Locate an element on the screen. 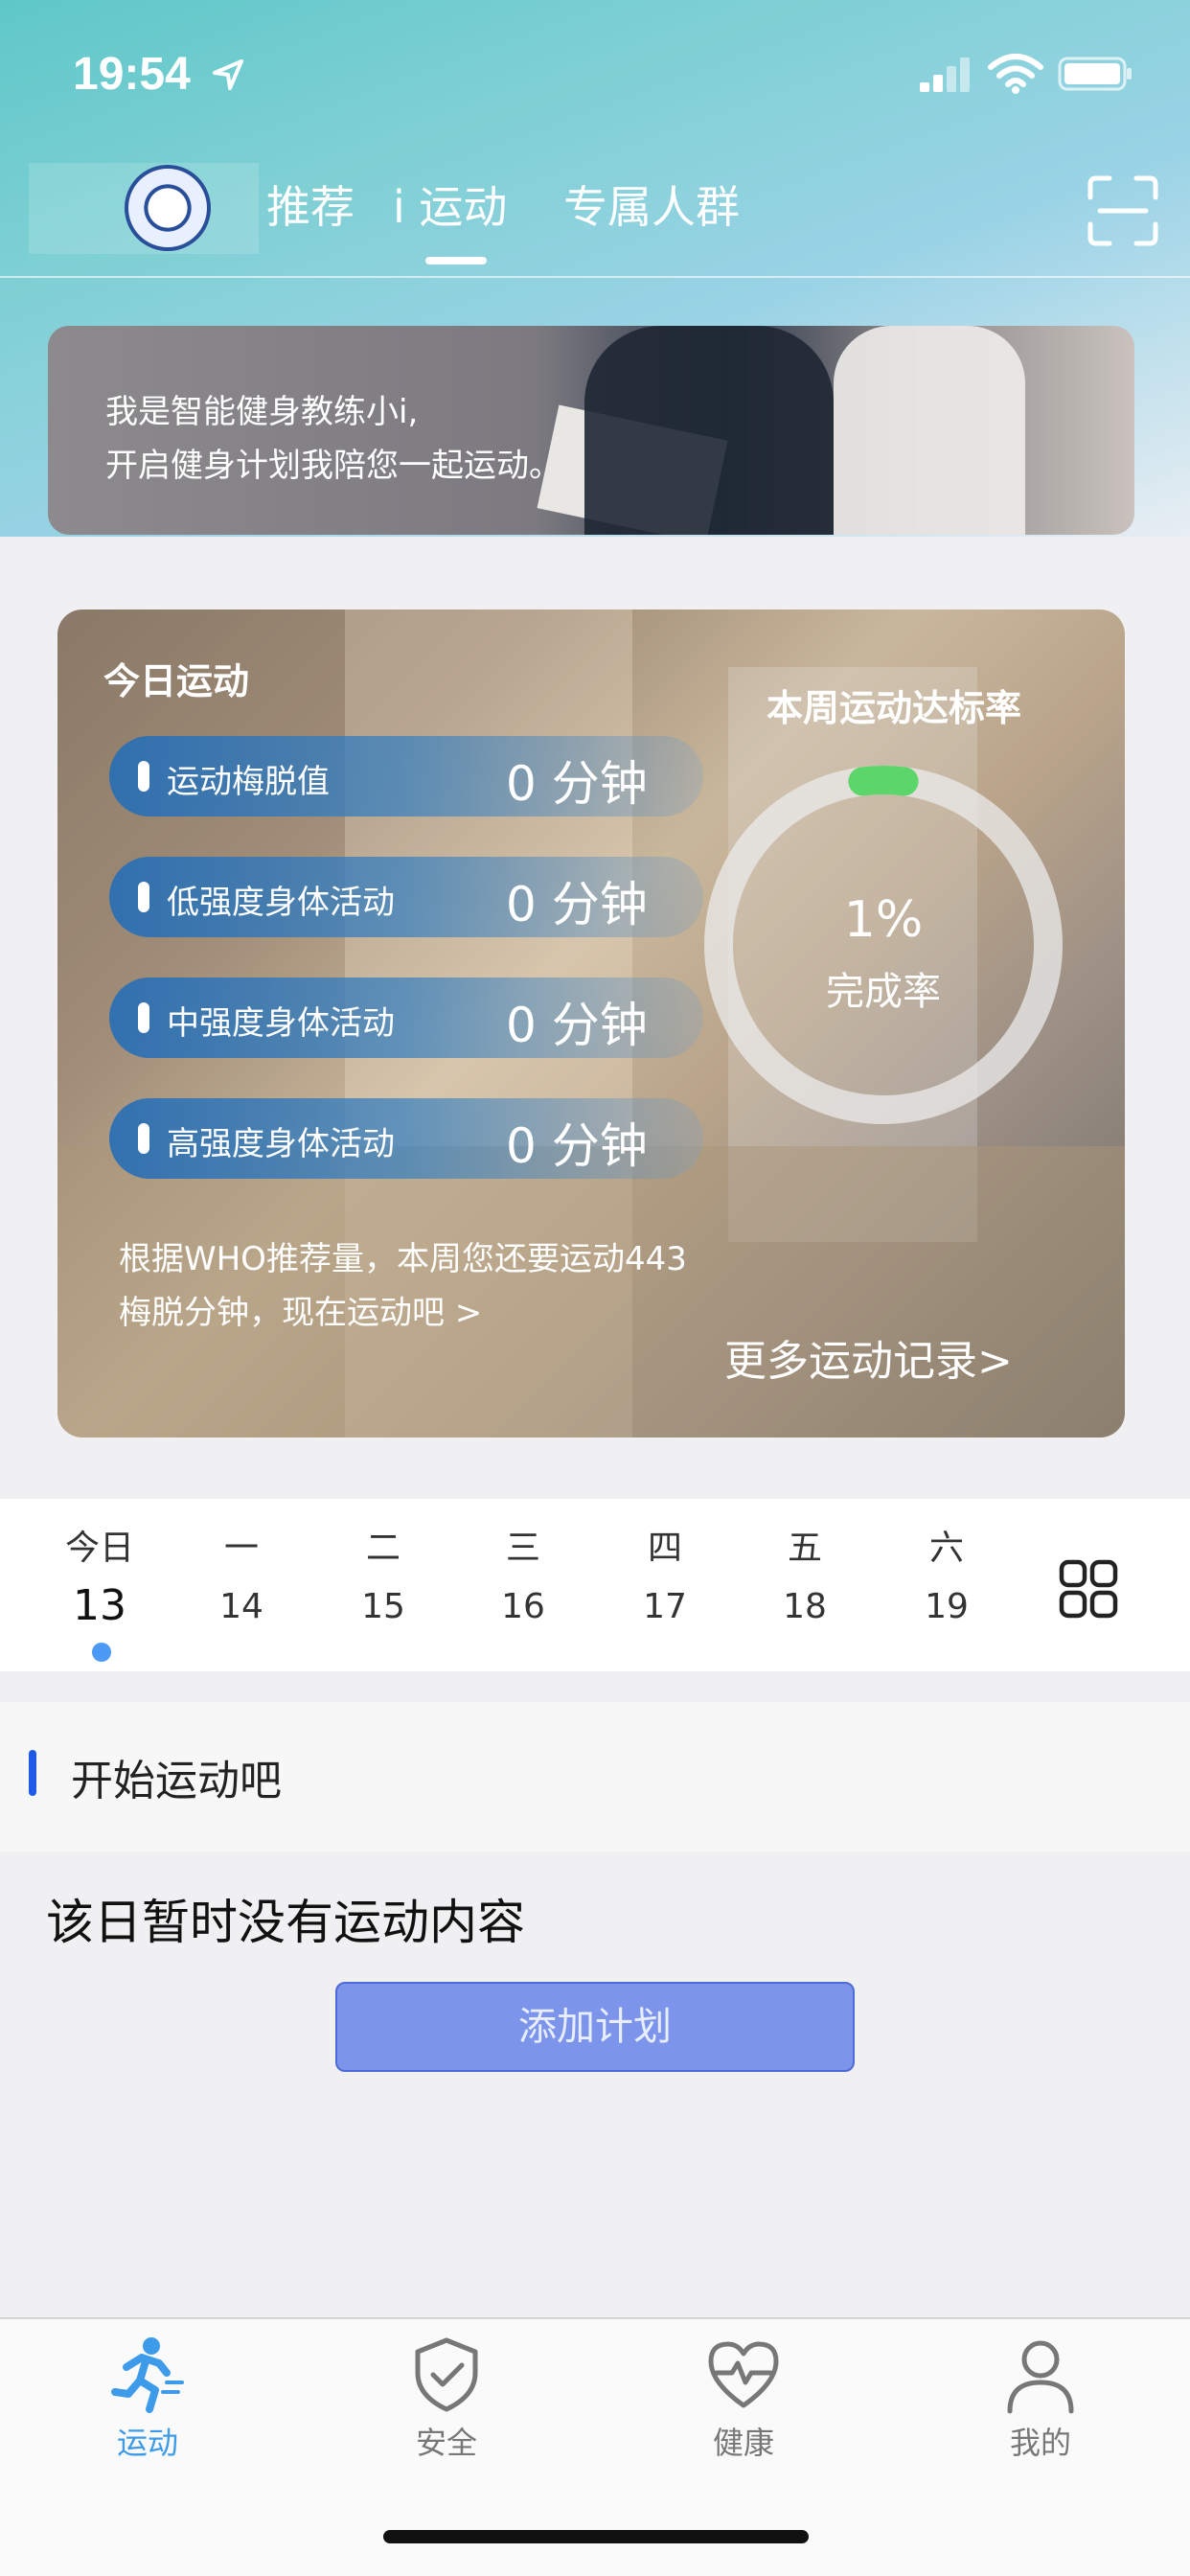 The width and height of the screenshot is (1190, 2576). tabbar-item-health: 健康 is located at coordinates (744, 2398).